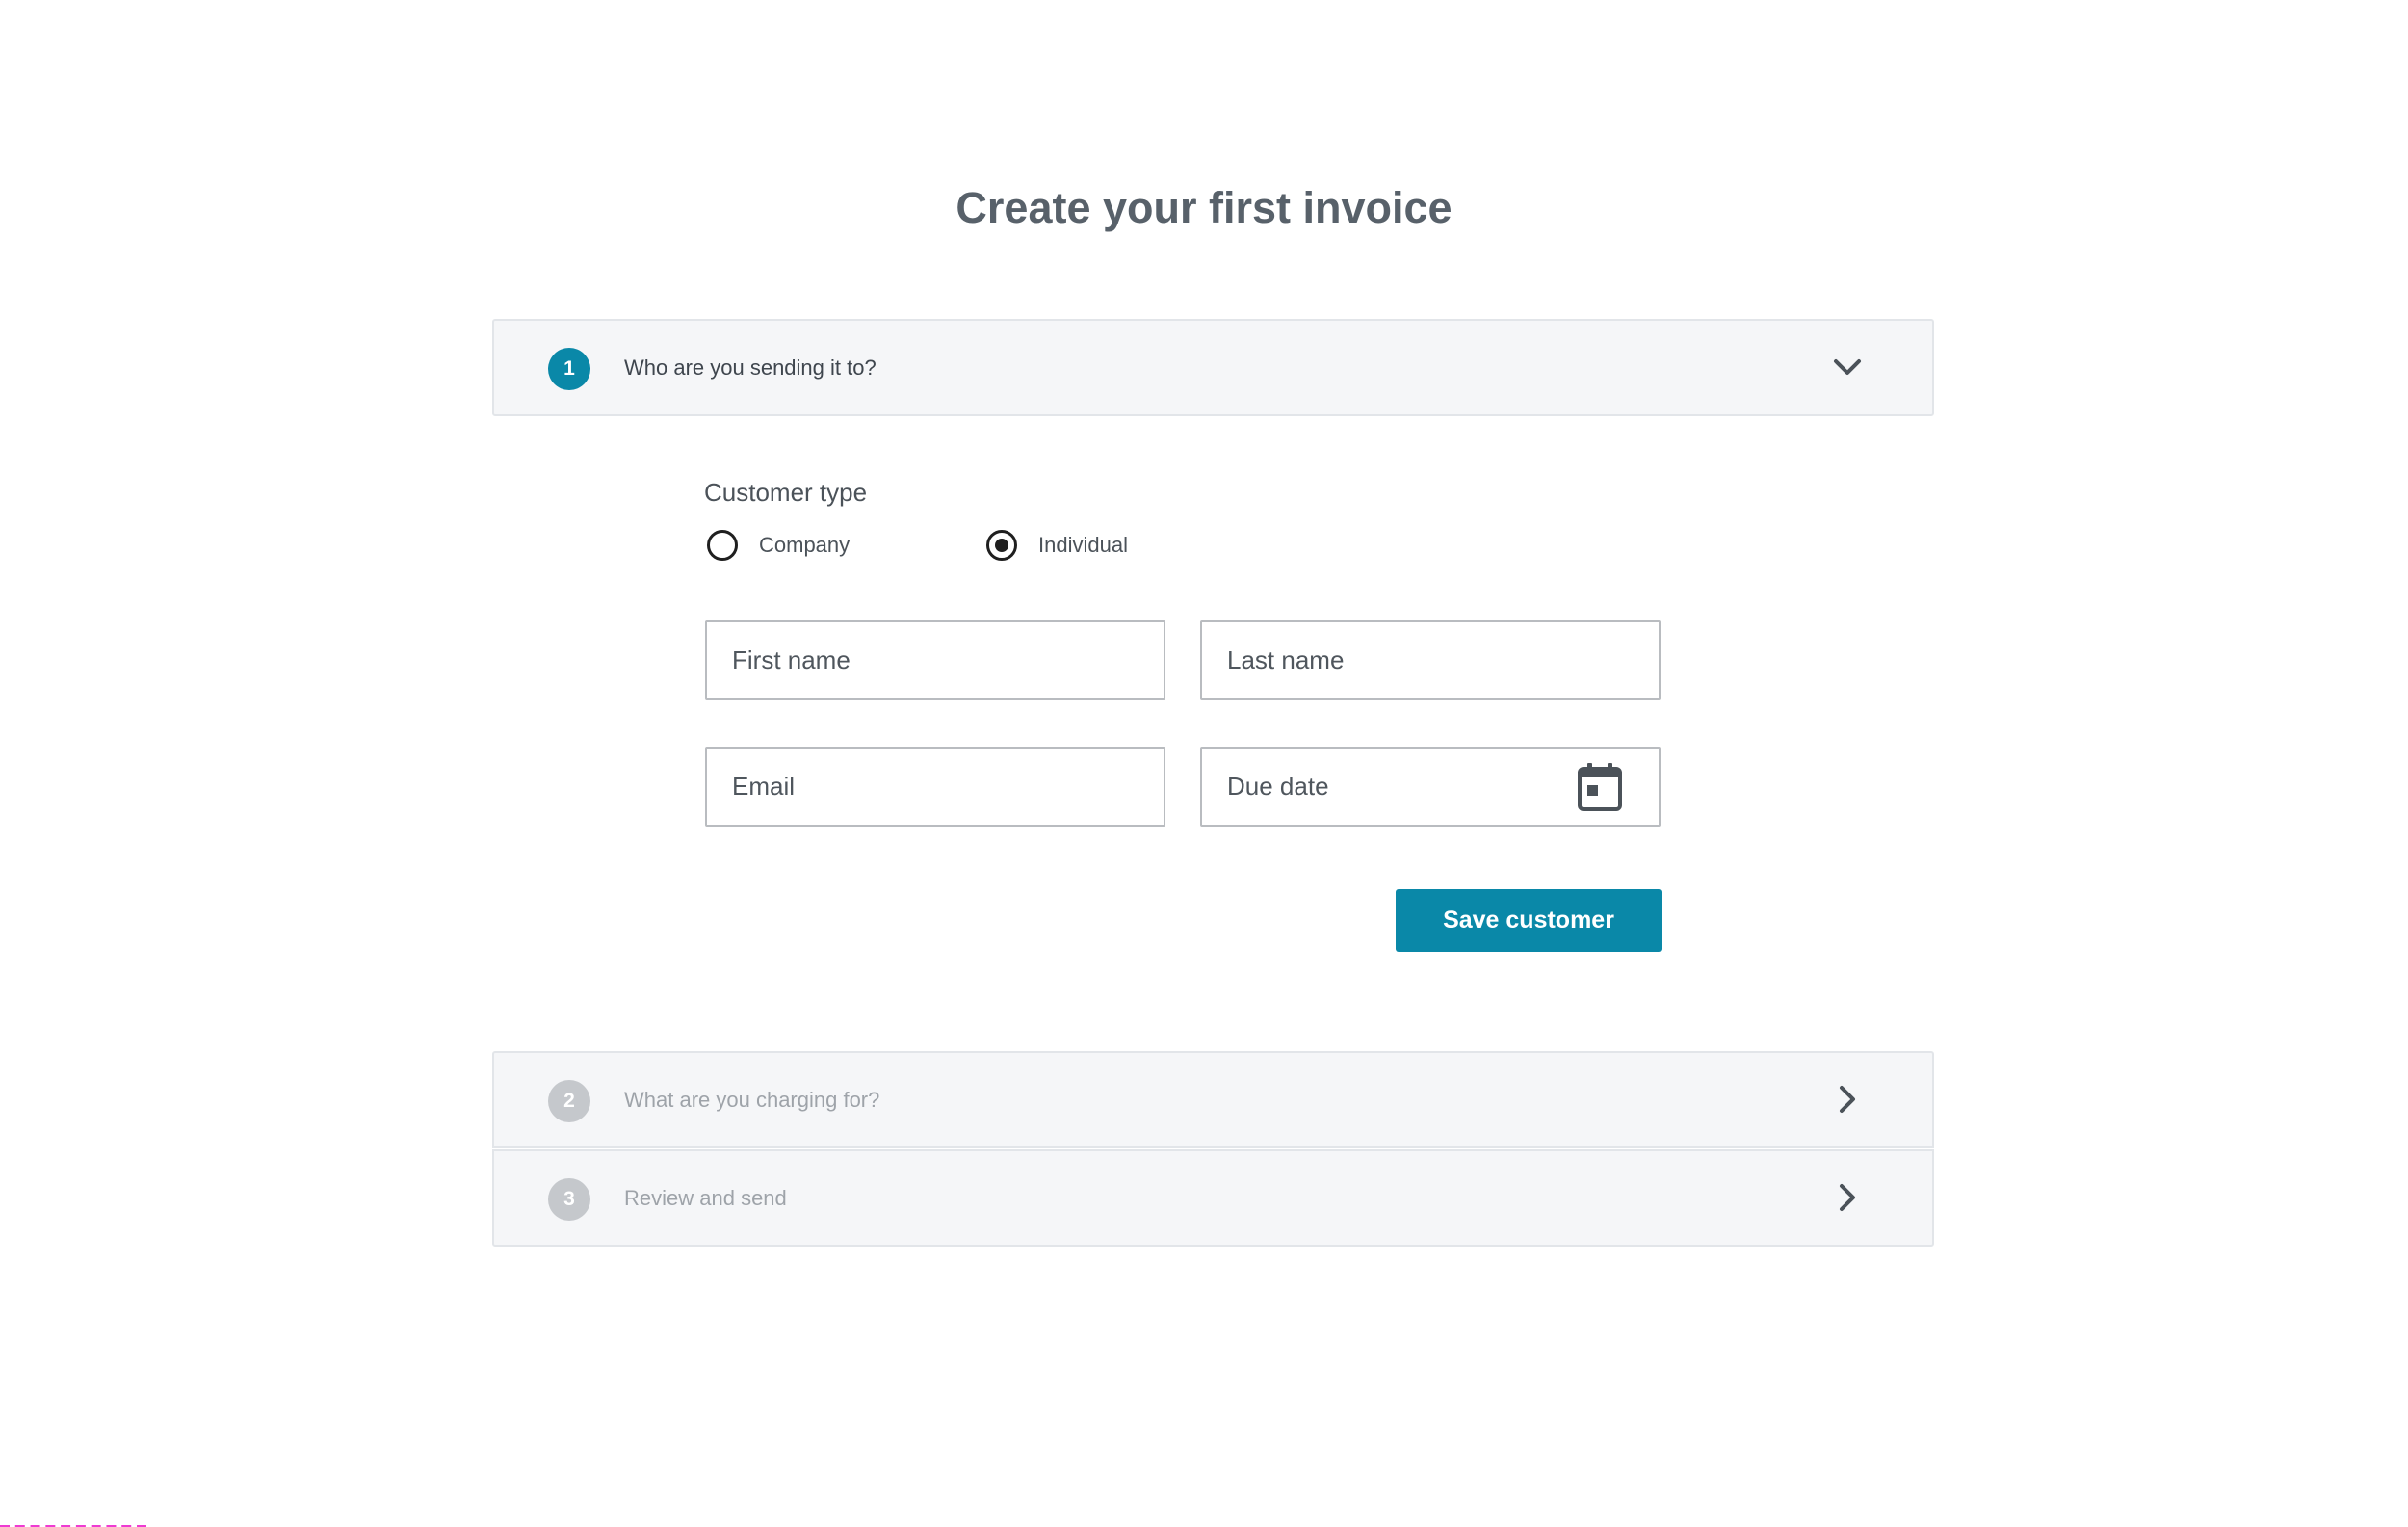  What do you see at coordinates (1083, 545) in the screenshot?
I see `individual-radio-label: Individual` at bounding box center [1083, 545].